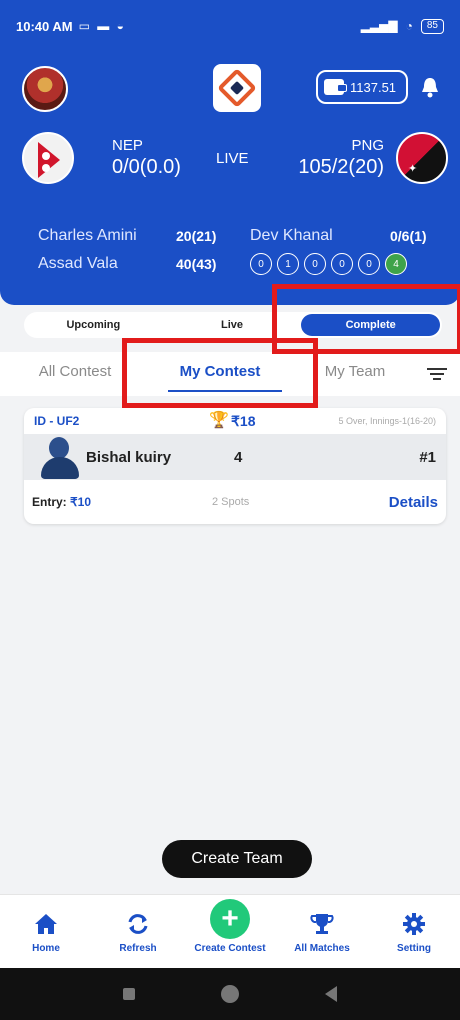  Describe the element at coordinates (46, 924) in the screenshot. I see `home-icon` at that location.